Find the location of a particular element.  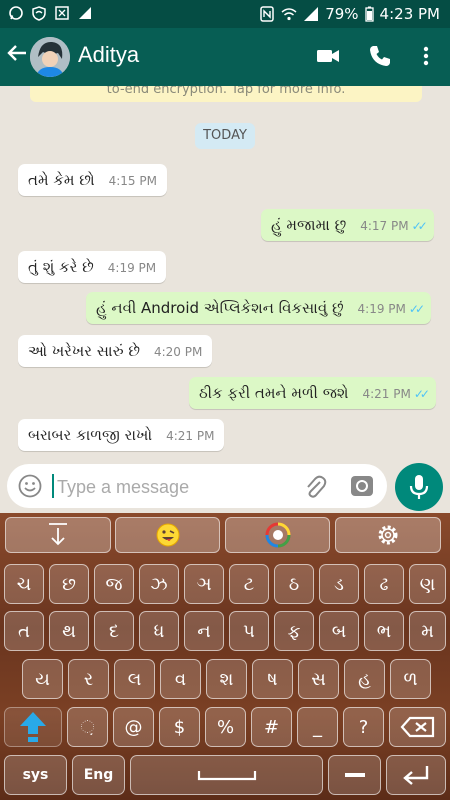

key: દ is located at coordinates (114, 631).